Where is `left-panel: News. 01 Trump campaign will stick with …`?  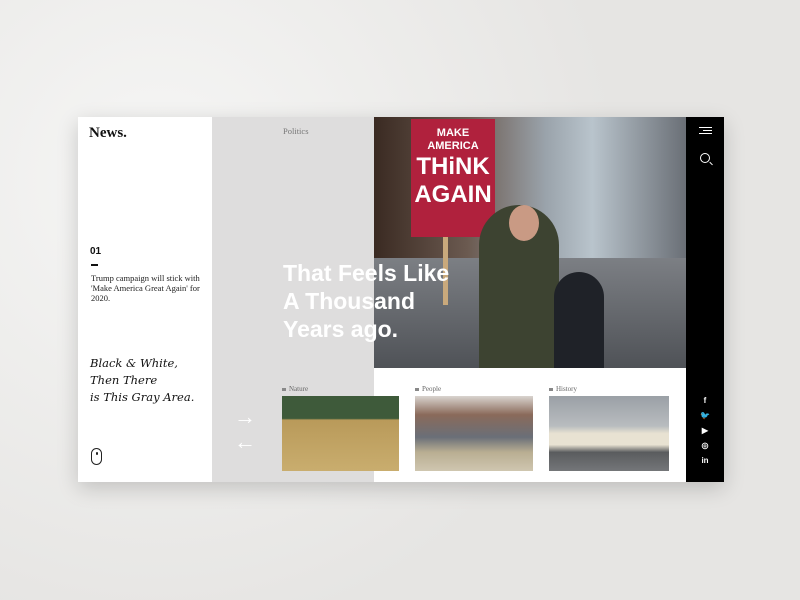
left-panel: News. 01 Trump campaign will stick with … is located at coordinates (145, 299).